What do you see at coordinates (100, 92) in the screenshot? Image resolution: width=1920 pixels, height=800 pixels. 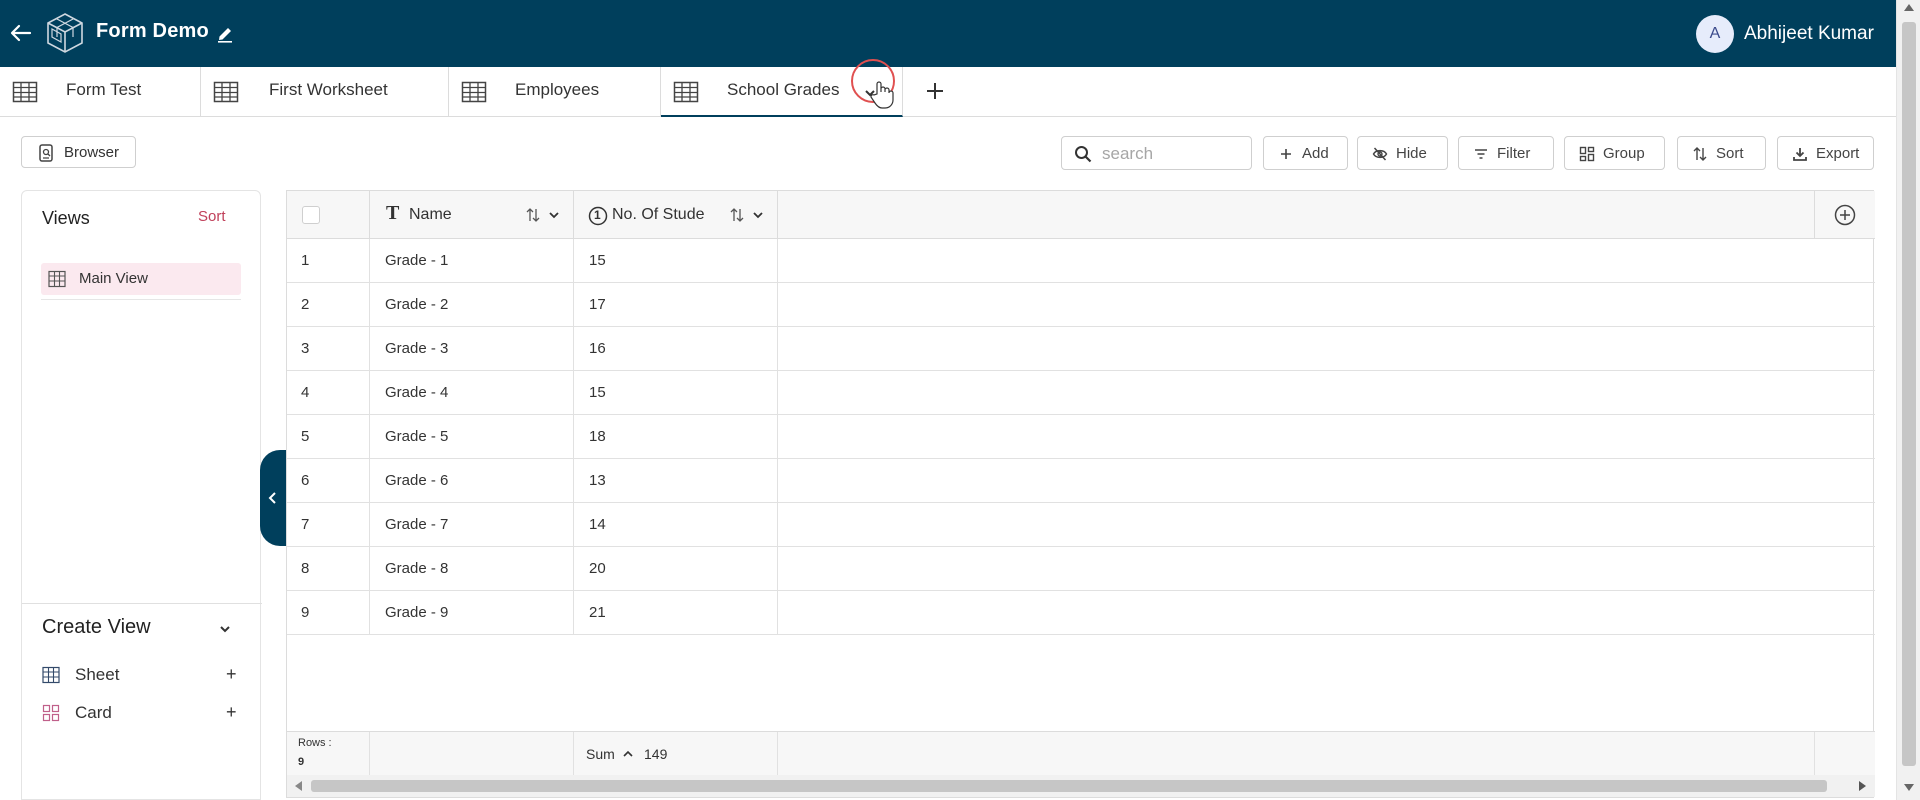 I see `tab-form-test: Form Test` at bounding box center [100, 92].